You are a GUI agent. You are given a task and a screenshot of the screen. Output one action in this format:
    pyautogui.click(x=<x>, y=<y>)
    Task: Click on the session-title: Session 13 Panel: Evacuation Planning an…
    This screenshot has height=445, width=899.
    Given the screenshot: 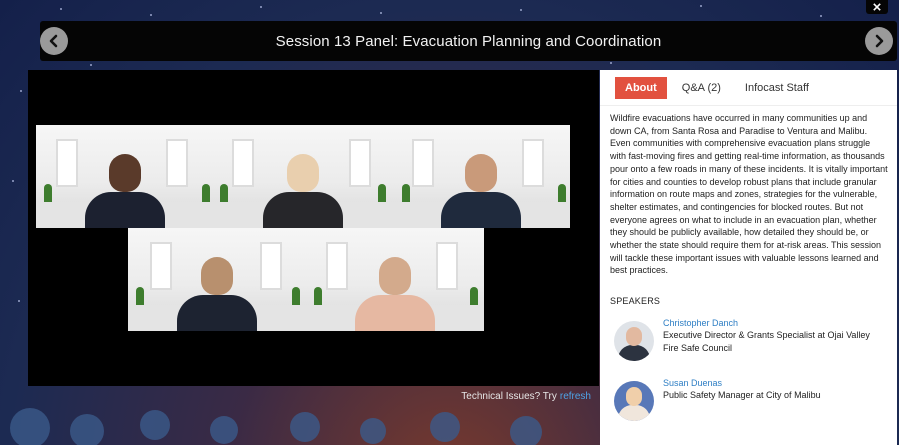 What is the action you would take?
    pyautogui.click(x=468, y=41)
    